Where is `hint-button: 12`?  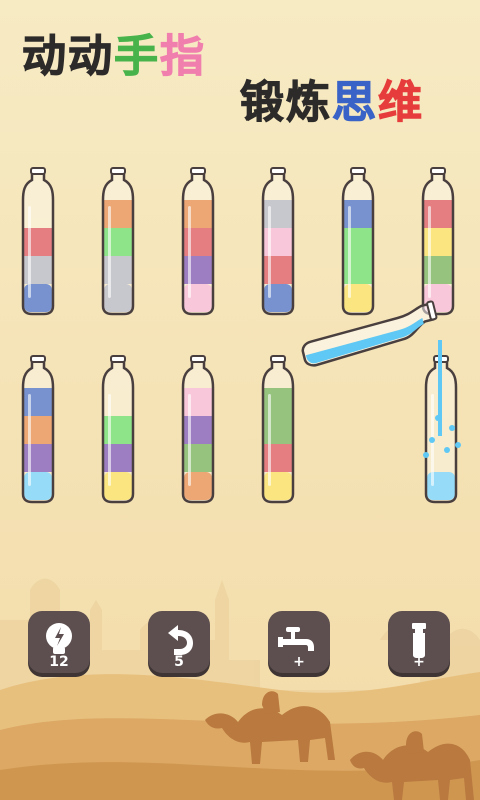 hint-button: 12 is located at coordinates (59, 642).